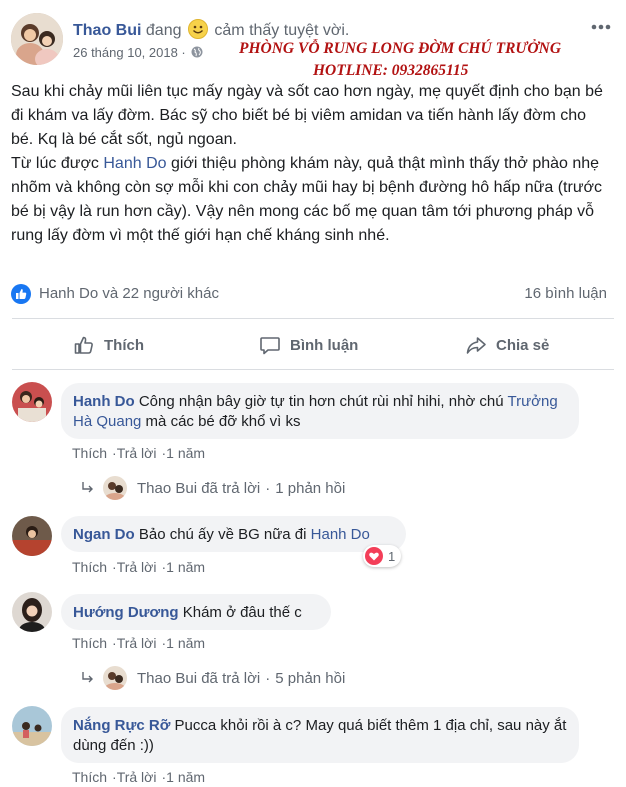 The height and width of the screenshot is (787, 626). What do you see at coordinates (324, 345) in the screenshot?
I see `comment-button-label: Bình luận` at bounding box center [324, 345].